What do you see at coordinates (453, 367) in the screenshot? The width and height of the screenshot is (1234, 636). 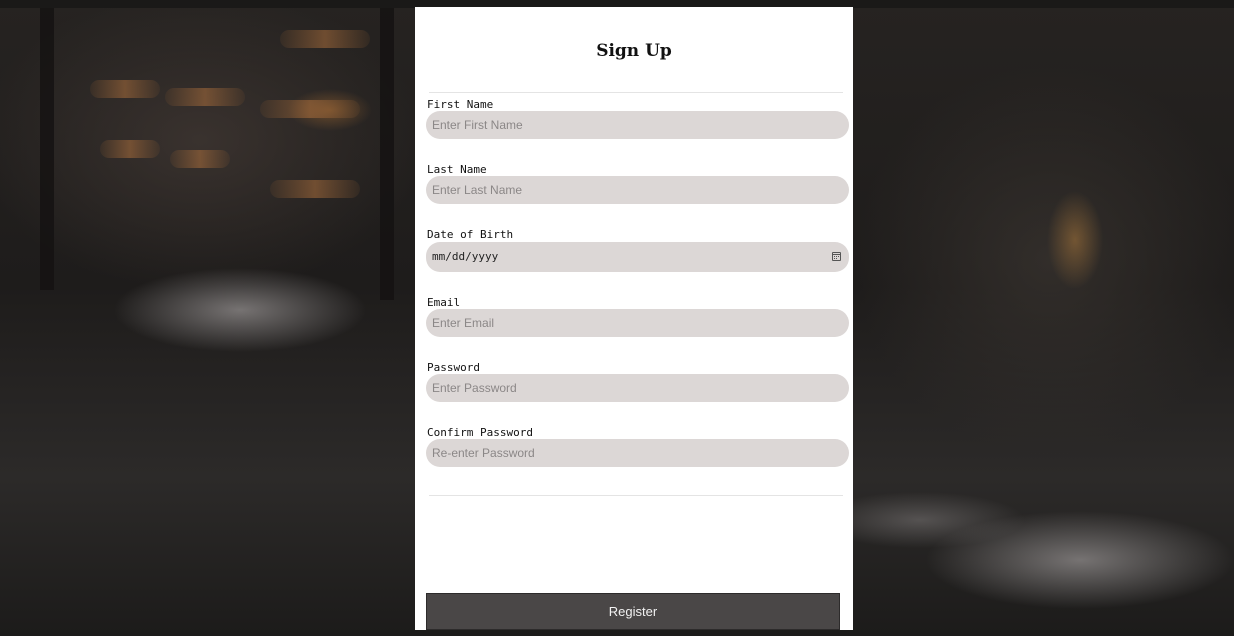 I see `password-label: Password` at bounding box center [453, 367].